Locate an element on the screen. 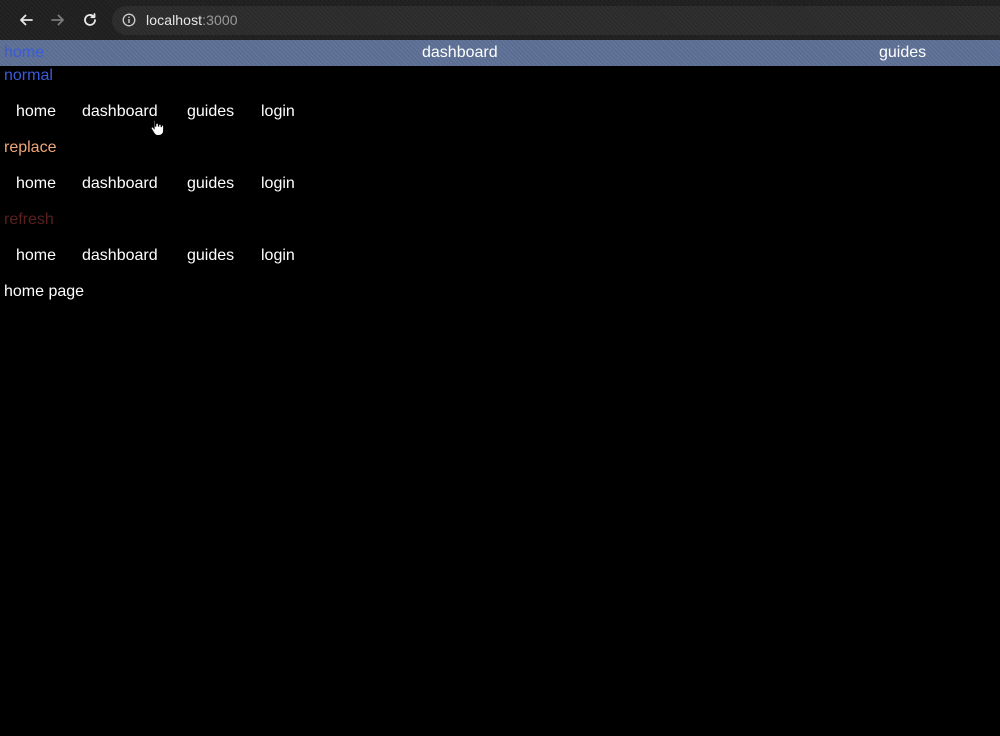  forward-button is located at coordinates (58, 20).